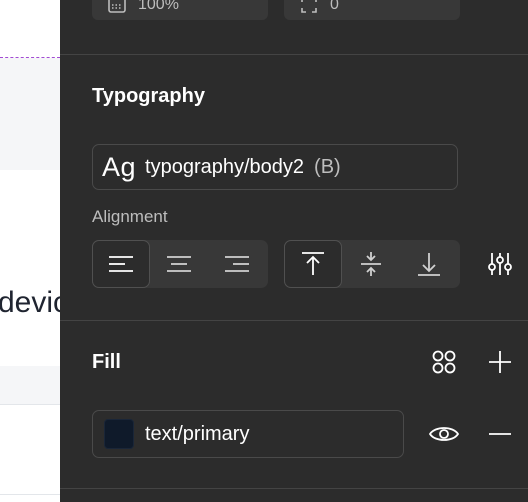 The image size is (528, 502). Describe the element at coordinates (30, 385) in the screenshot. I see `canvas-row-band` at that location.